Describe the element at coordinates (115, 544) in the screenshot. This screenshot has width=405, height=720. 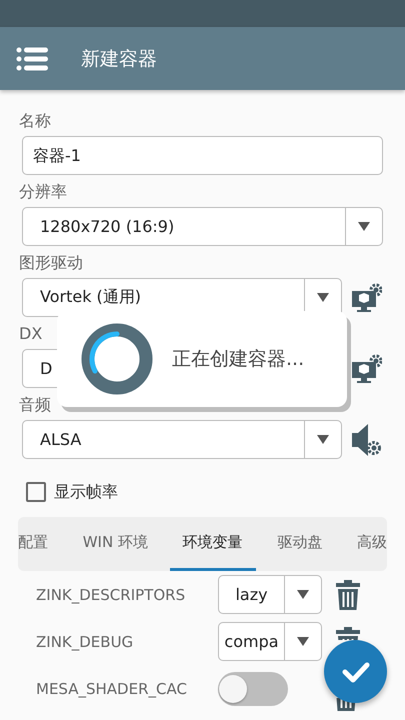
I see `tab: WIN 环境` at that location.